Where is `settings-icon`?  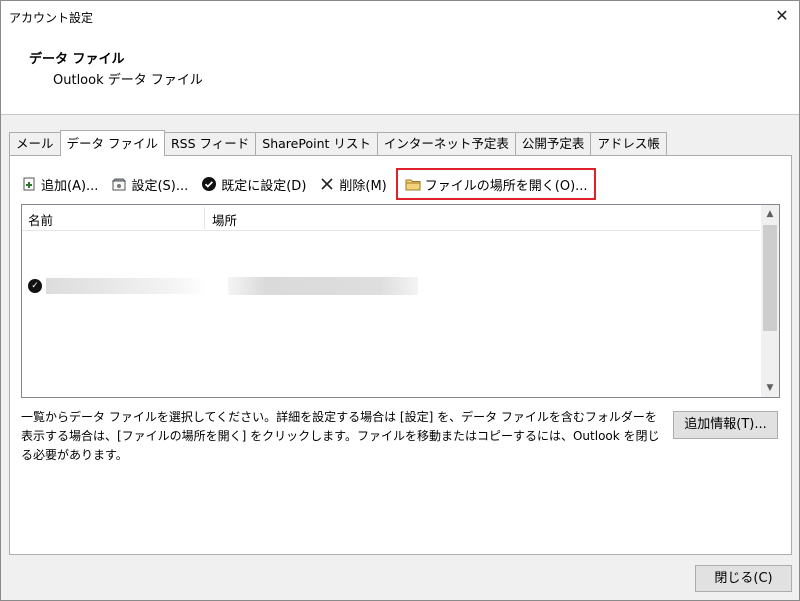 settings-icon is located at coordinates (119, 184).